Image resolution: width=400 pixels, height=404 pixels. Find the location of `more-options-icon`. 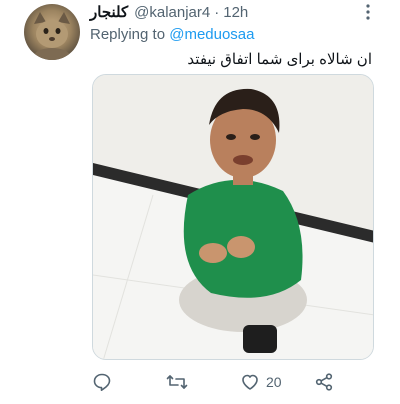

more-options-icon is located at coordinates (368, 12).